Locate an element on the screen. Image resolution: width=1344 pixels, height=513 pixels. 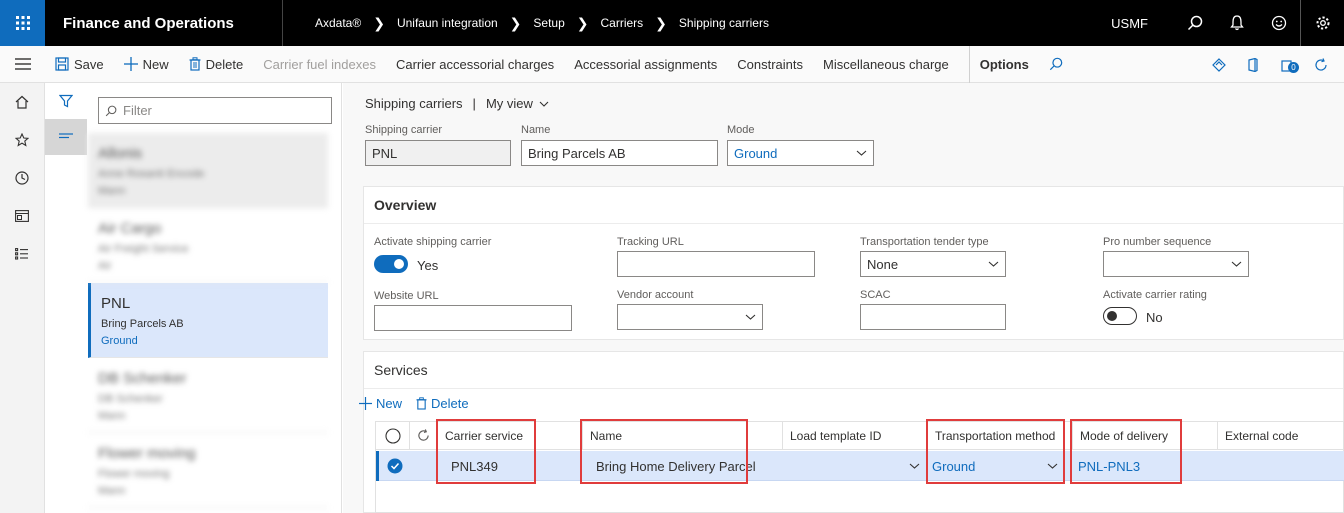
list-item-selected: PNL Bring Parcels AB Ground is located at coordinates (208, 320).